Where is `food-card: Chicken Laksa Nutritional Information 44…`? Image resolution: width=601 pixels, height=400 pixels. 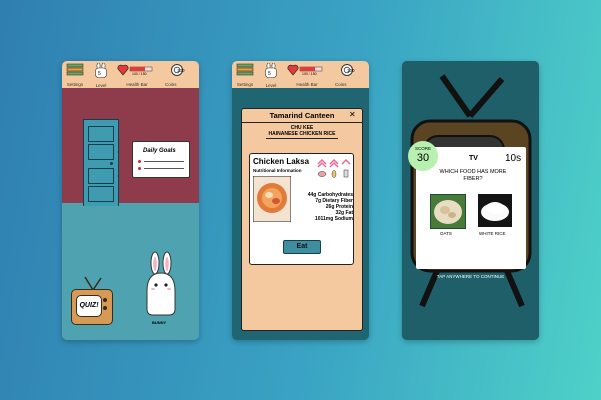
food-card: Chicken Laksa Nutritional Information 44… is located at coordinates (301, 209).